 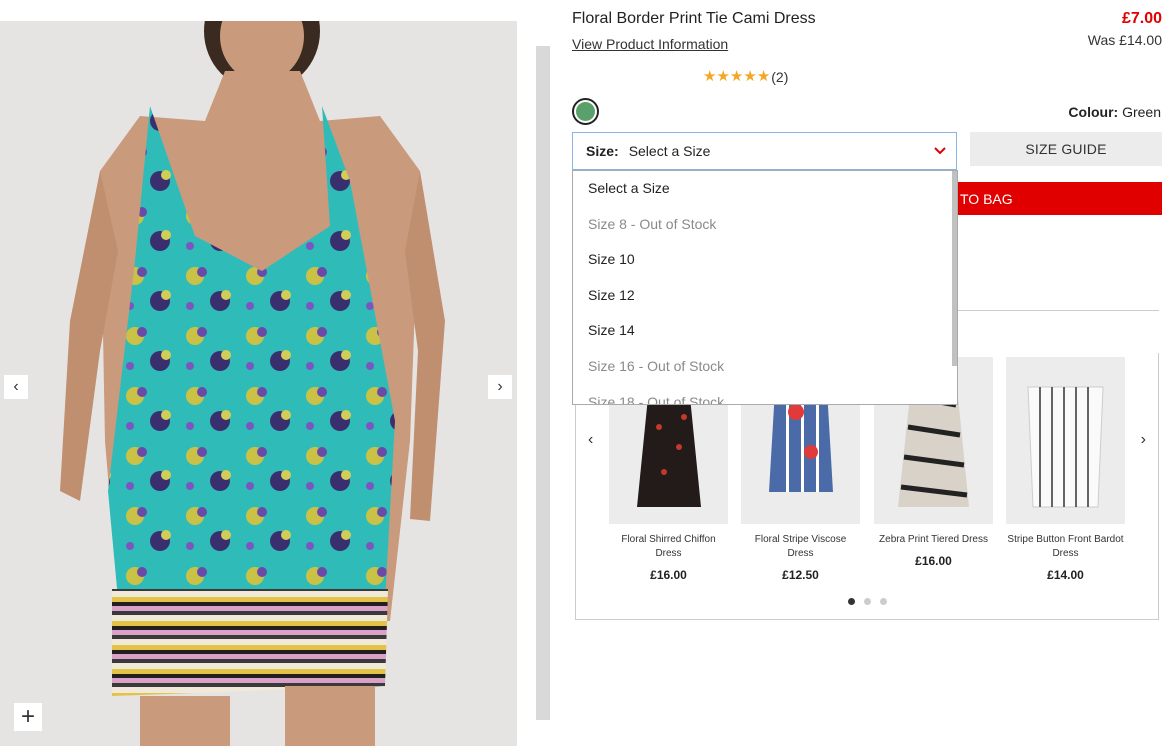 What do you see at coordinates (800, 546) in the screenshot?
I see `product-card-name: Floral Stripe Viscose Dress` at bounding box center [800, 546].